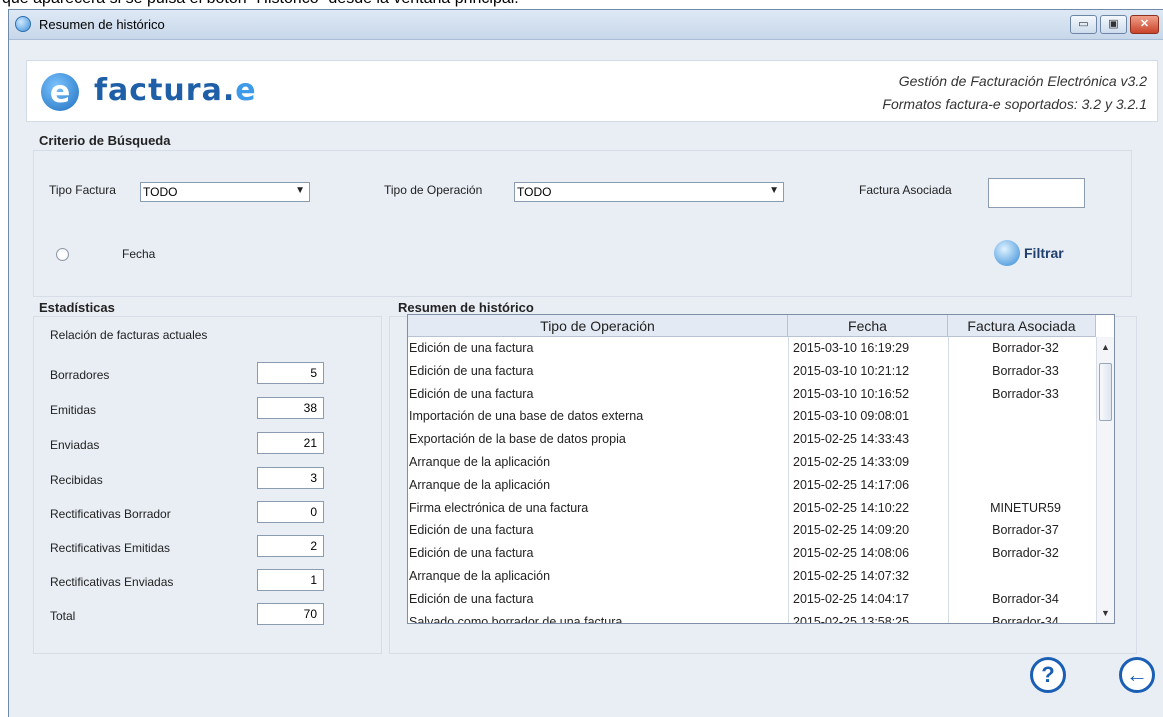  I want to click on filter-icon, so click(1007, 253).